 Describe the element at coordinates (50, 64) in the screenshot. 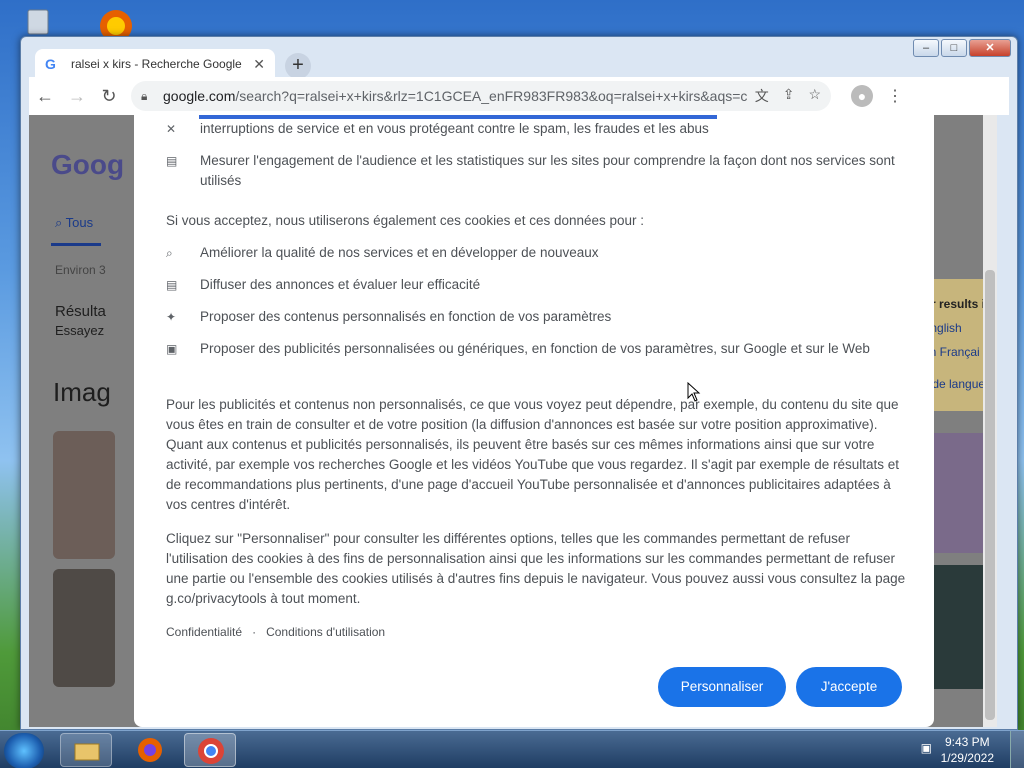

I see `google-favicon-icon: G` at that location.